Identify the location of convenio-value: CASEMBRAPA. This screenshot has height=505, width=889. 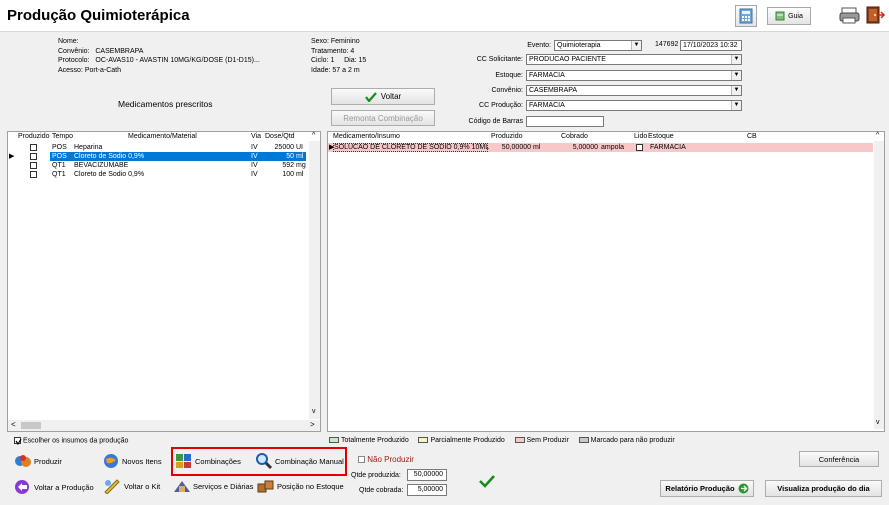
(553, 90).